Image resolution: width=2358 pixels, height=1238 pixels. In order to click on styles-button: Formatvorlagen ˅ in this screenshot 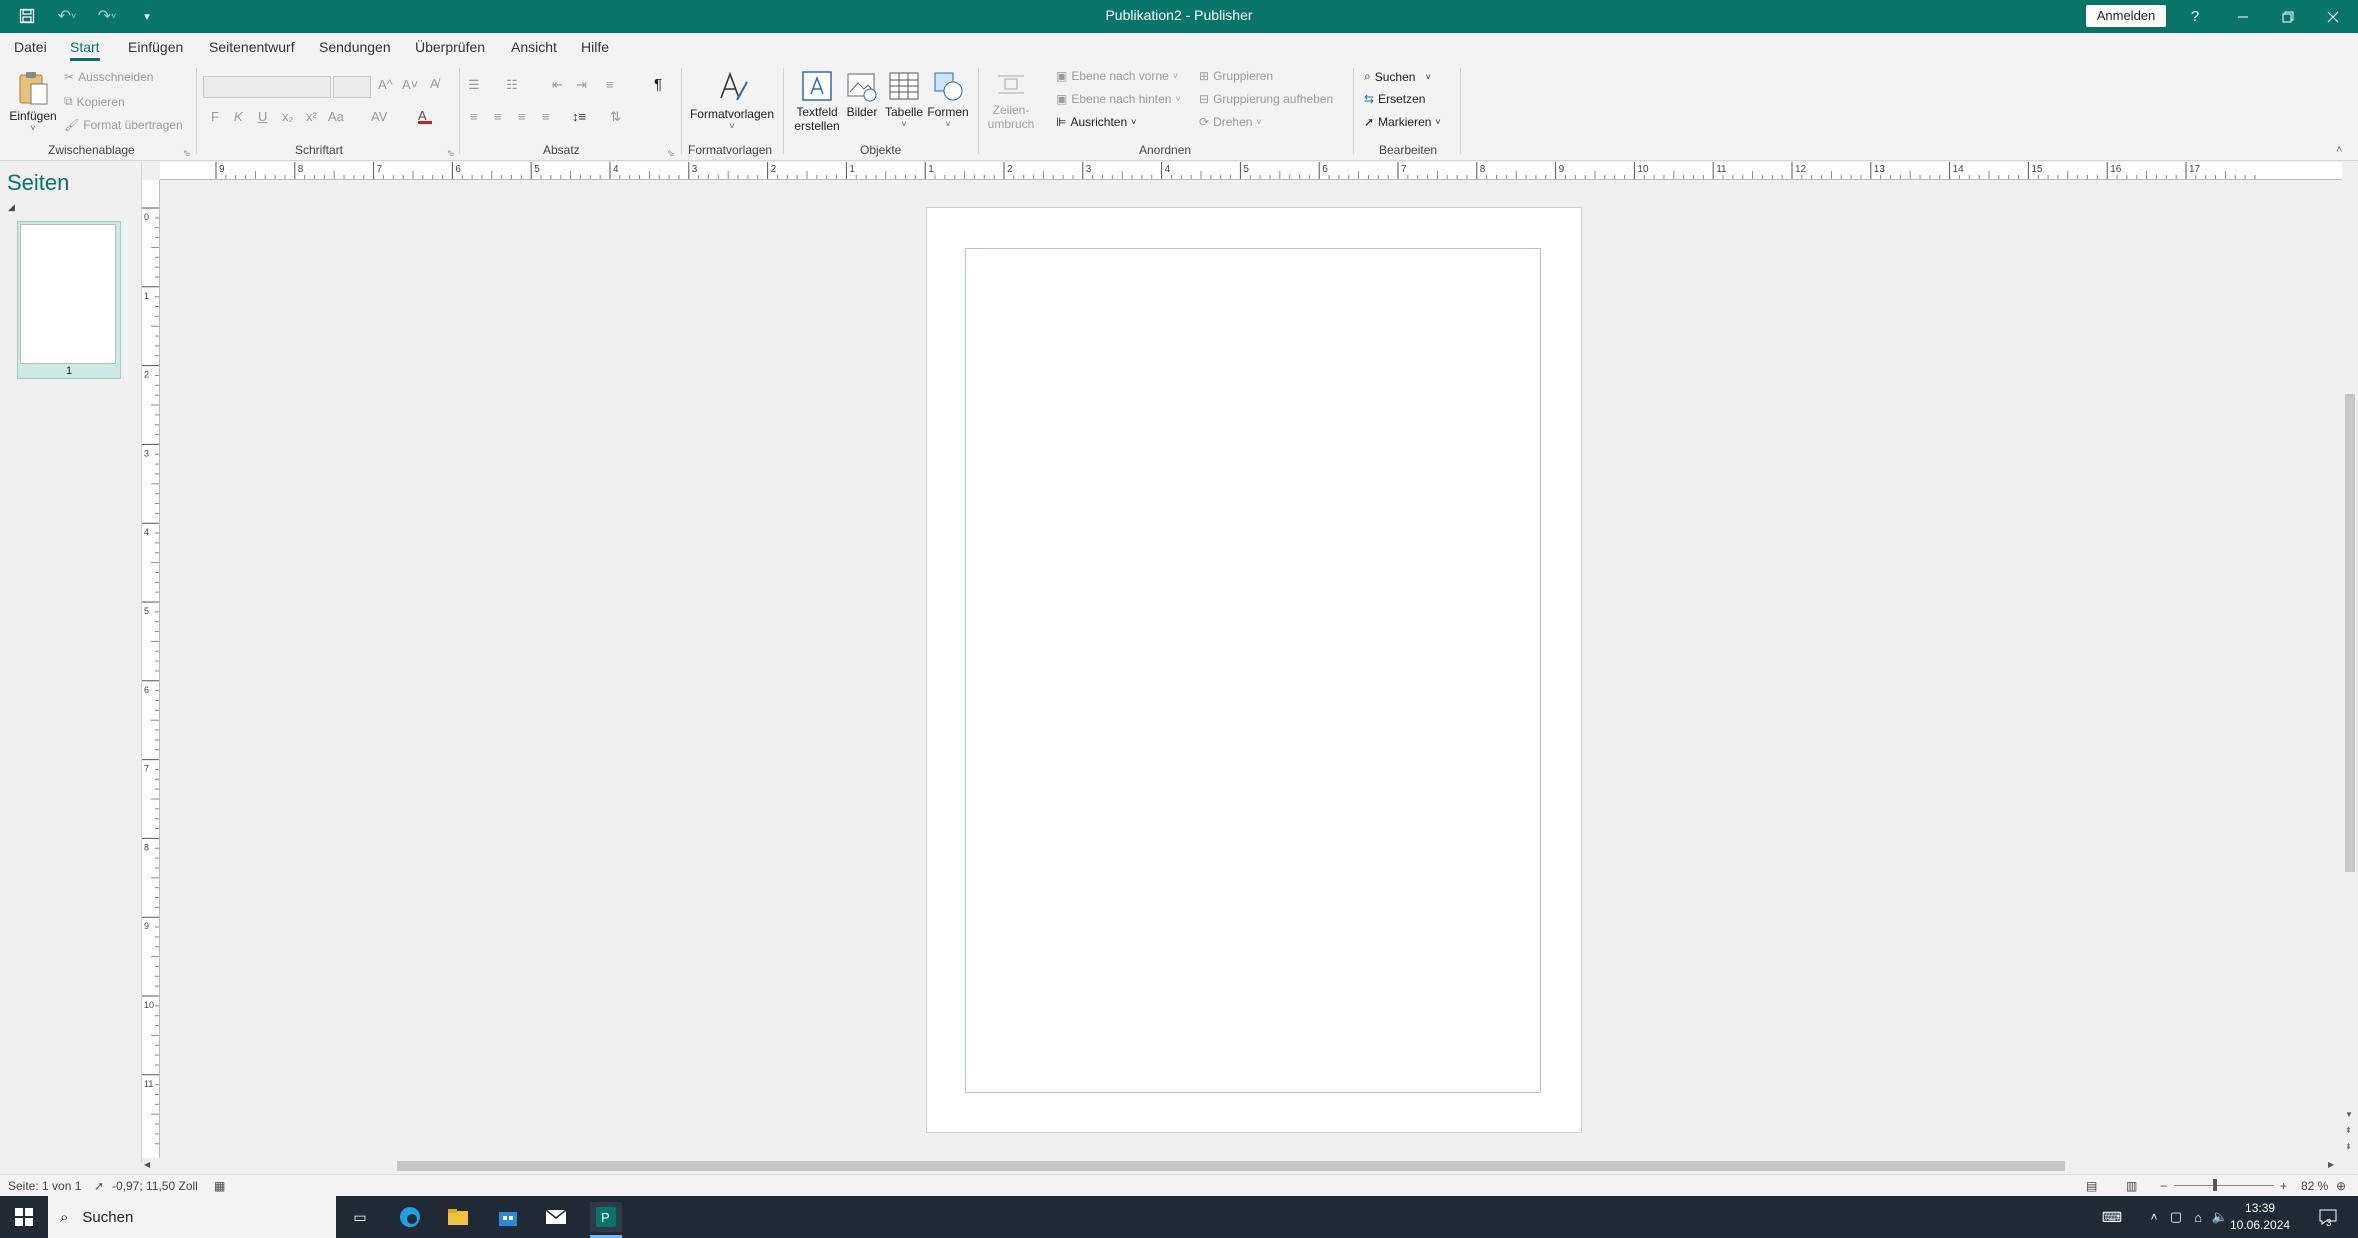, I will do `click(732, 100)`.